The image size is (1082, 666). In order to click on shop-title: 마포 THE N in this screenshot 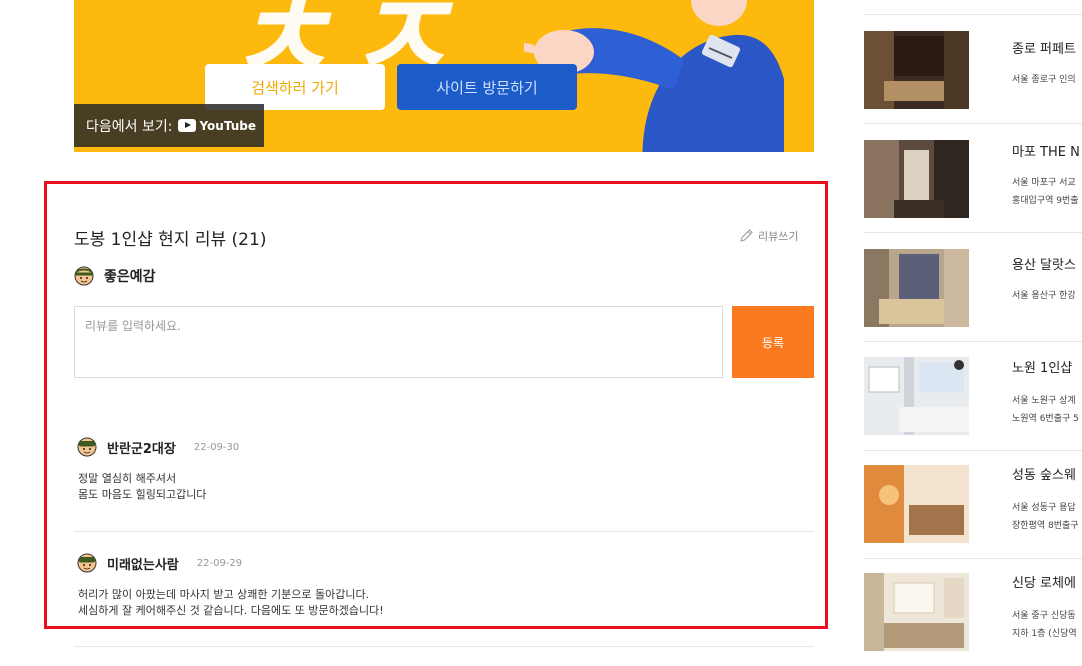, I will do `click(1046, 150)`.